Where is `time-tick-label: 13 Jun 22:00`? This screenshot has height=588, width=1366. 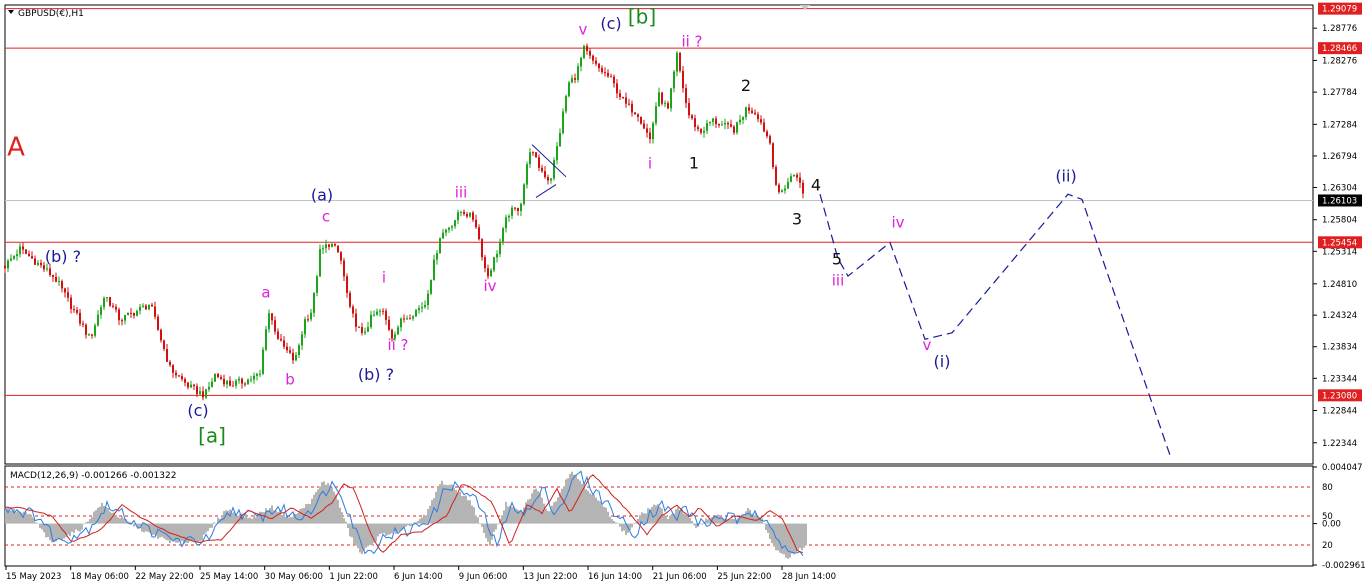
time-tick-label: 13 Jun 22:00 is located at coordinates (550, 577).